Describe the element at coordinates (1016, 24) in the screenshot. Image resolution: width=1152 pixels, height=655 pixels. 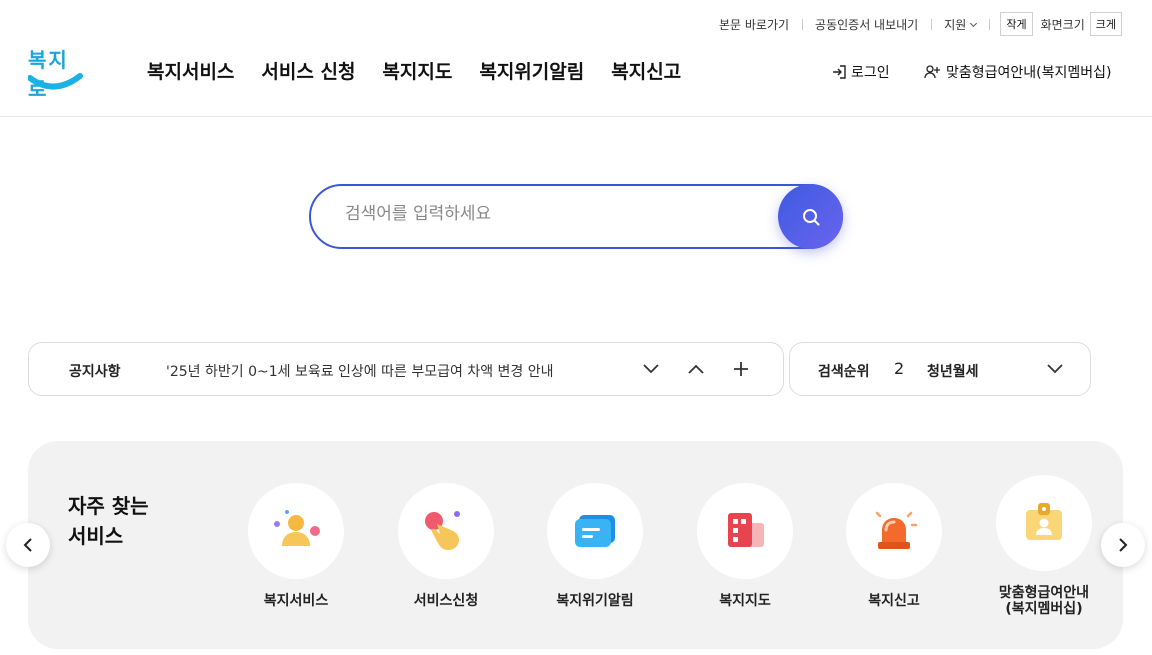
I see `font-small-button: 작게` at that location.